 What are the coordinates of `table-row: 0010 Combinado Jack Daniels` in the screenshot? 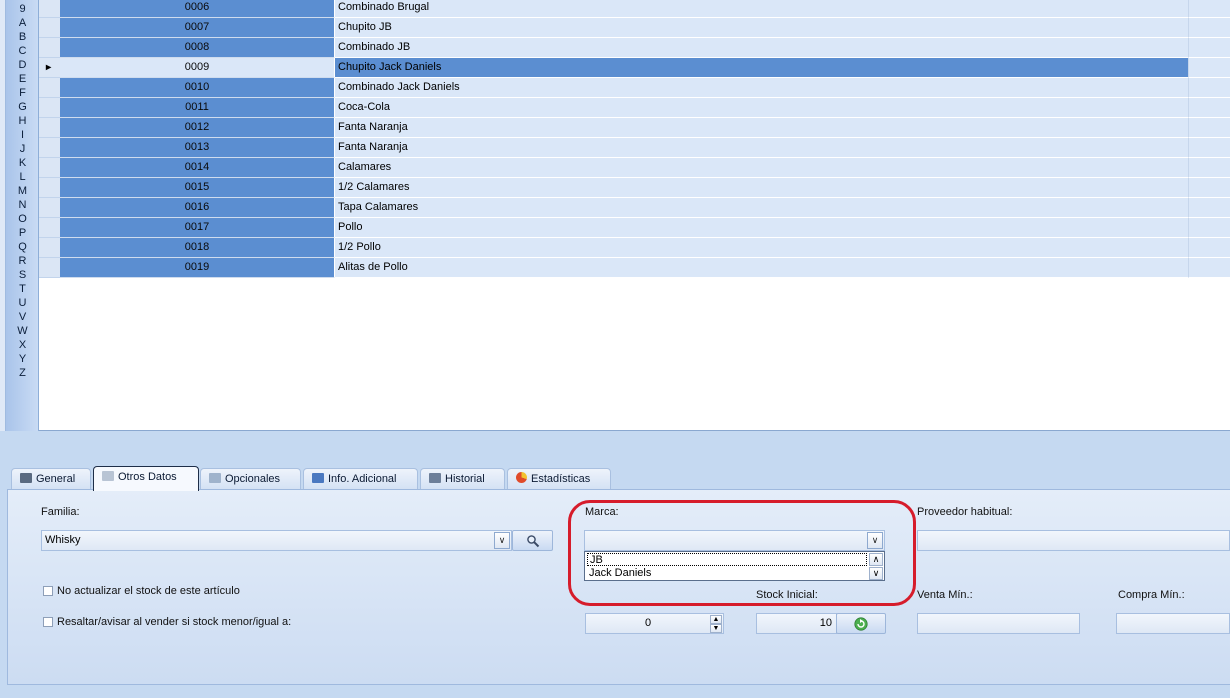 It's located at (634, 88).